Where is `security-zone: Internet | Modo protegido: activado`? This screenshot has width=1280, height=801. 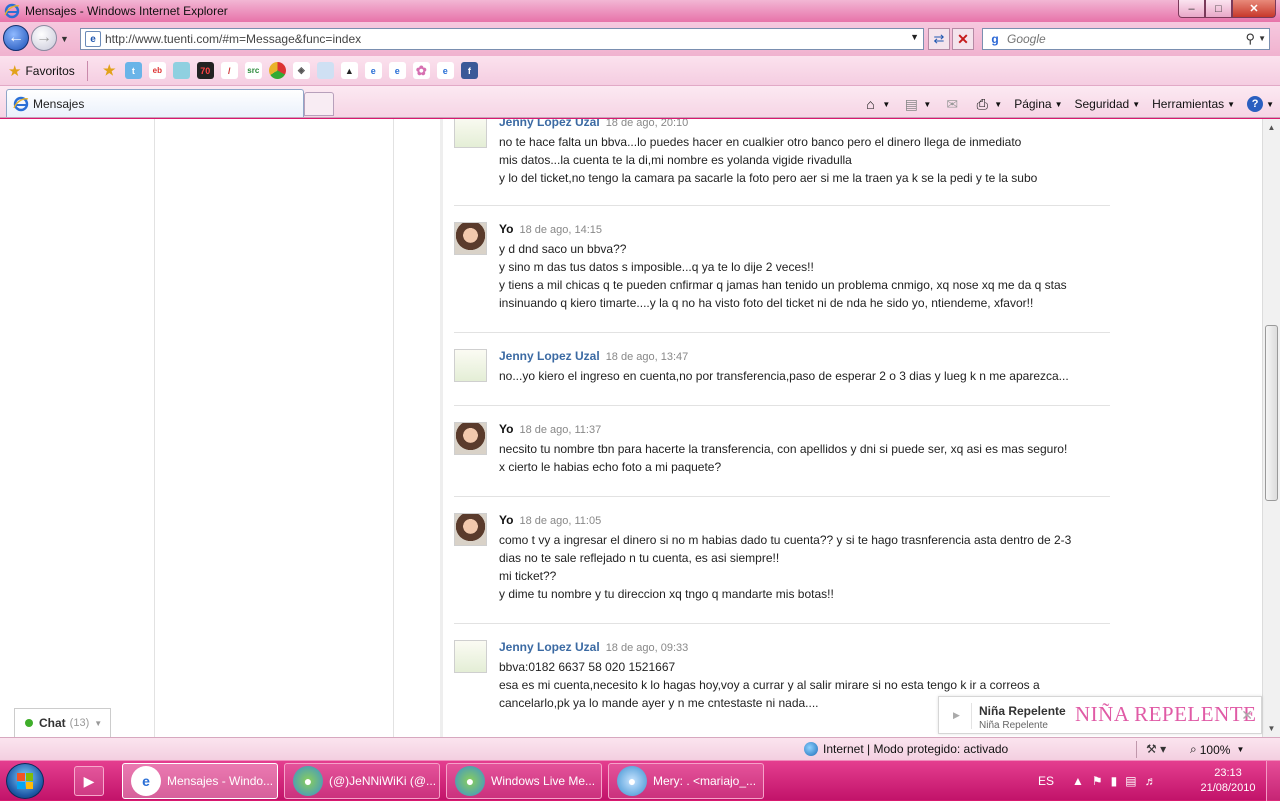
security-zone: Internet | Modo protegido: activado is located at coordinates (906, 749).